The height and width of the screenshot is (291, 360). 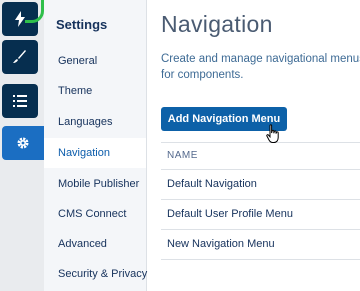 What do you see at coordinates (274, 136) in the screenshot?
I see `hand-cursor-icon` at bounding box center [274, 136].